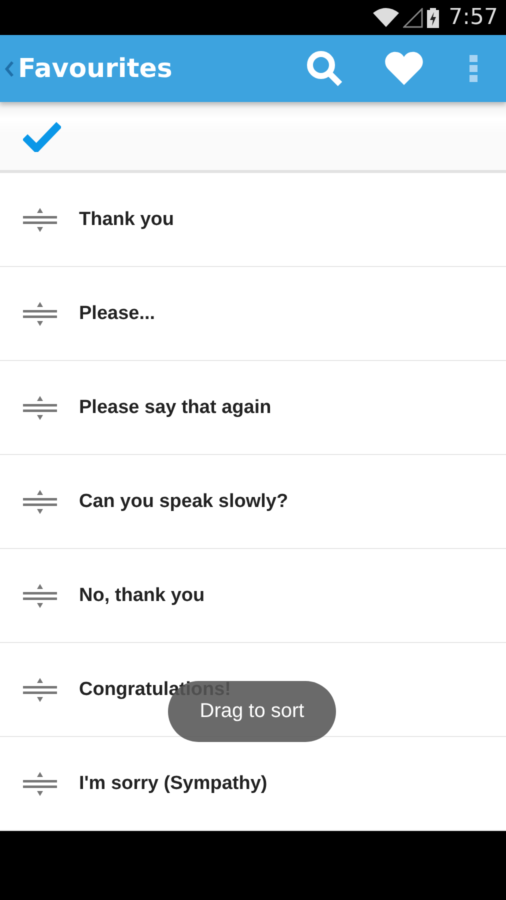 This screenshot has height=900, width=506. What do you see at coordinates (325, 68) in the screenshot?
I see `search-icon` at bounding box center [325, 68].